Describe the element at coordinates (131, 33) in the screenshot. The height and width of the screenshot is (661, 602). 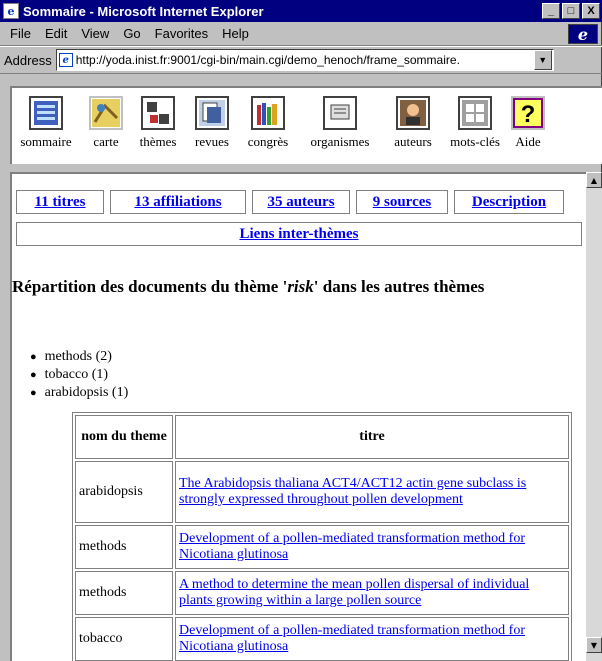
I see `menu-go: Go` at that location.